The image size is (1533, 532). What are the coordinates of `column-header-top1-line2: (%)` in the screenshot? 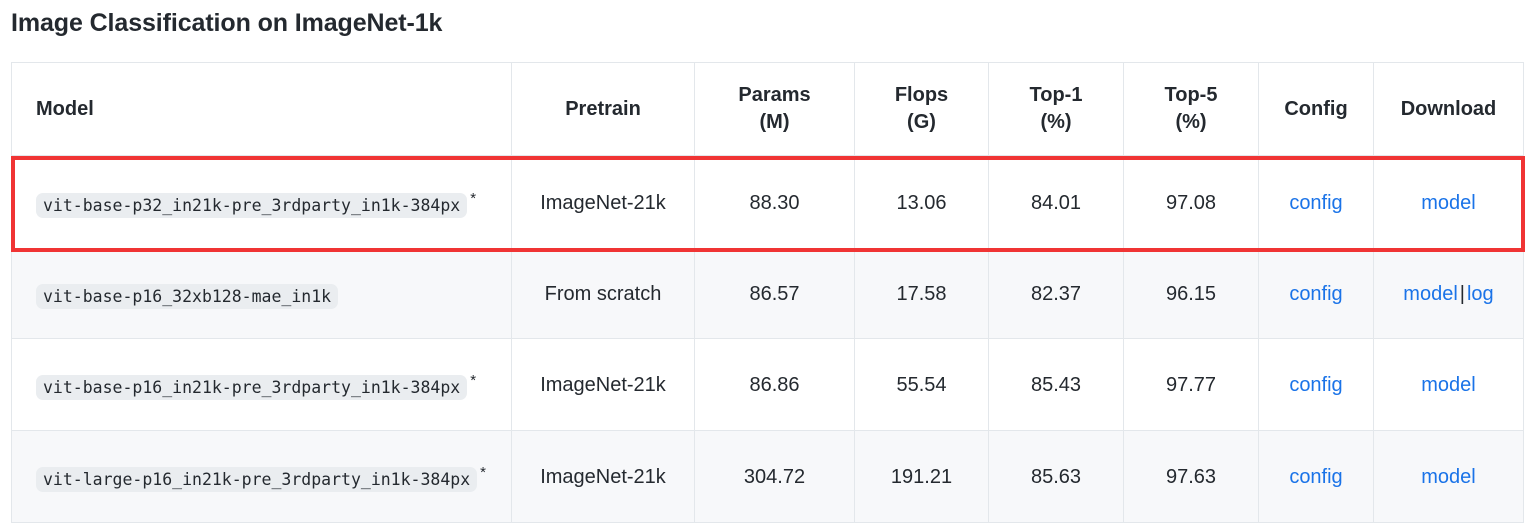 It's located at (1056, 122).